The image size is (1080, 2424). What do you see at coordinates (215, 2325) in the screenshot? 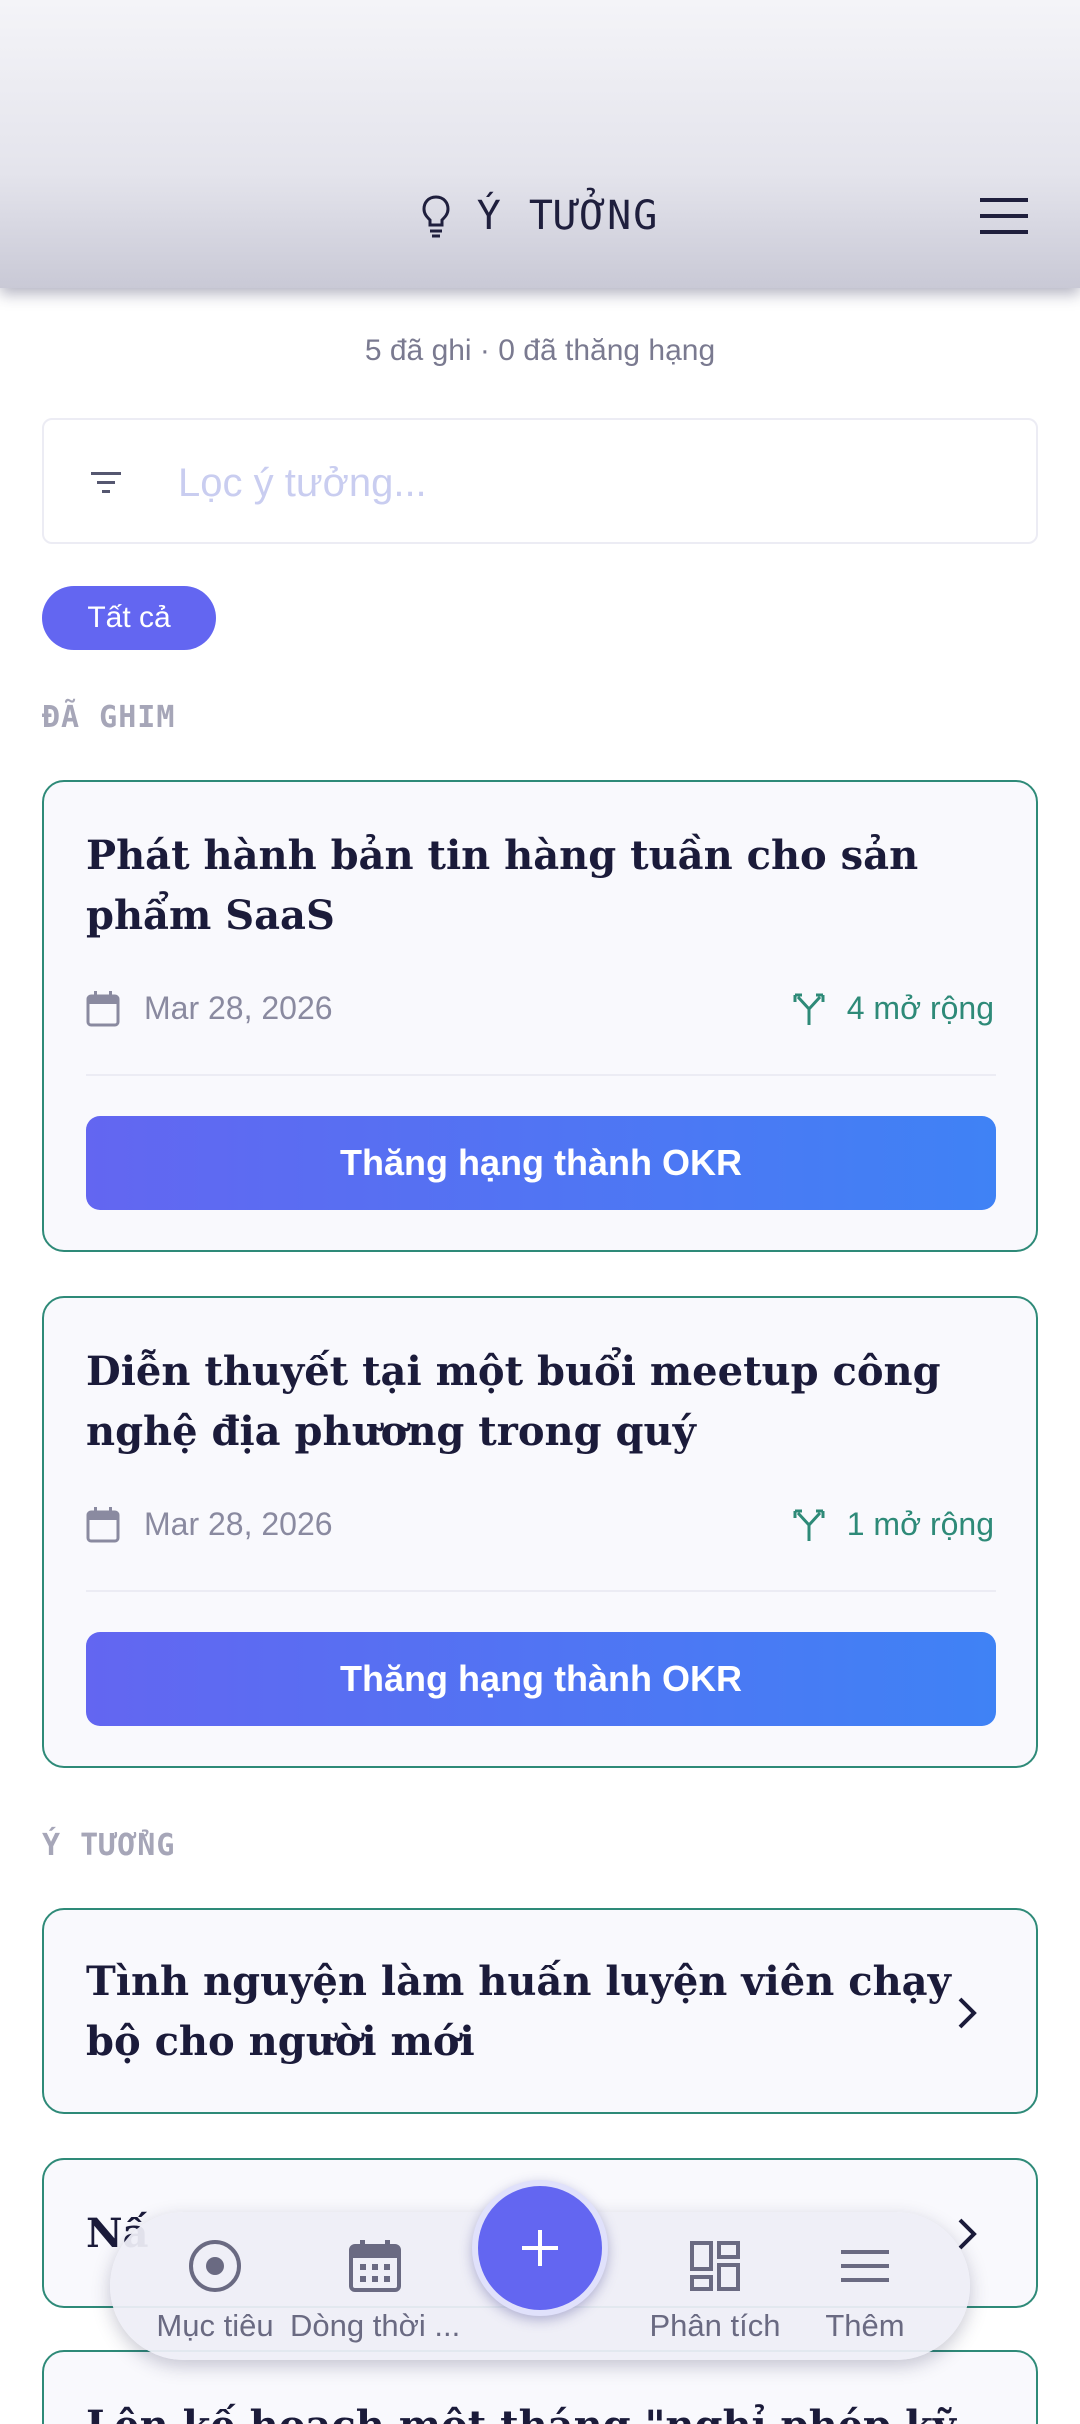
I see `nav-label: Mục tiêu` at bounding box center [215, 2325].